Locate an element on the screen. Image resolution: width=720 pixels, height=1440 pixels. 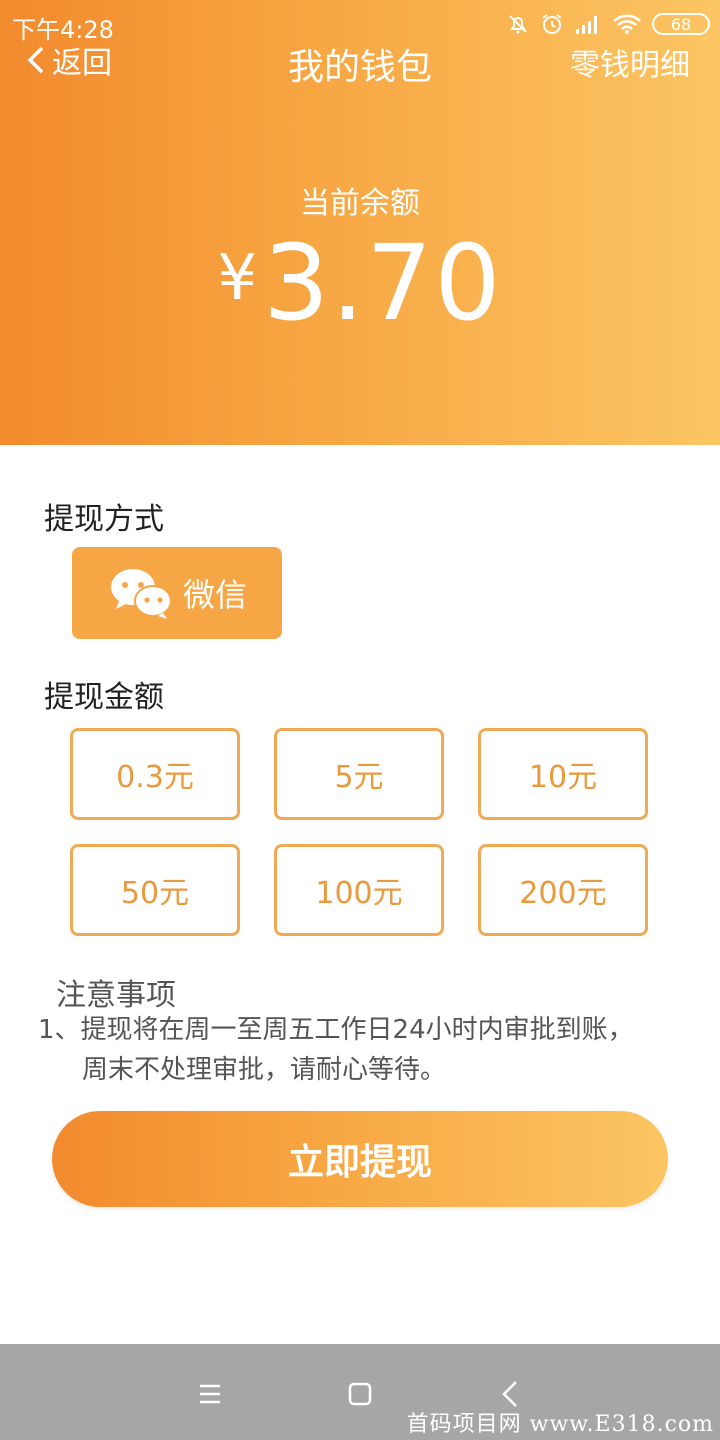
amount-option-50: 50元 is located at coordinates (155, 890).